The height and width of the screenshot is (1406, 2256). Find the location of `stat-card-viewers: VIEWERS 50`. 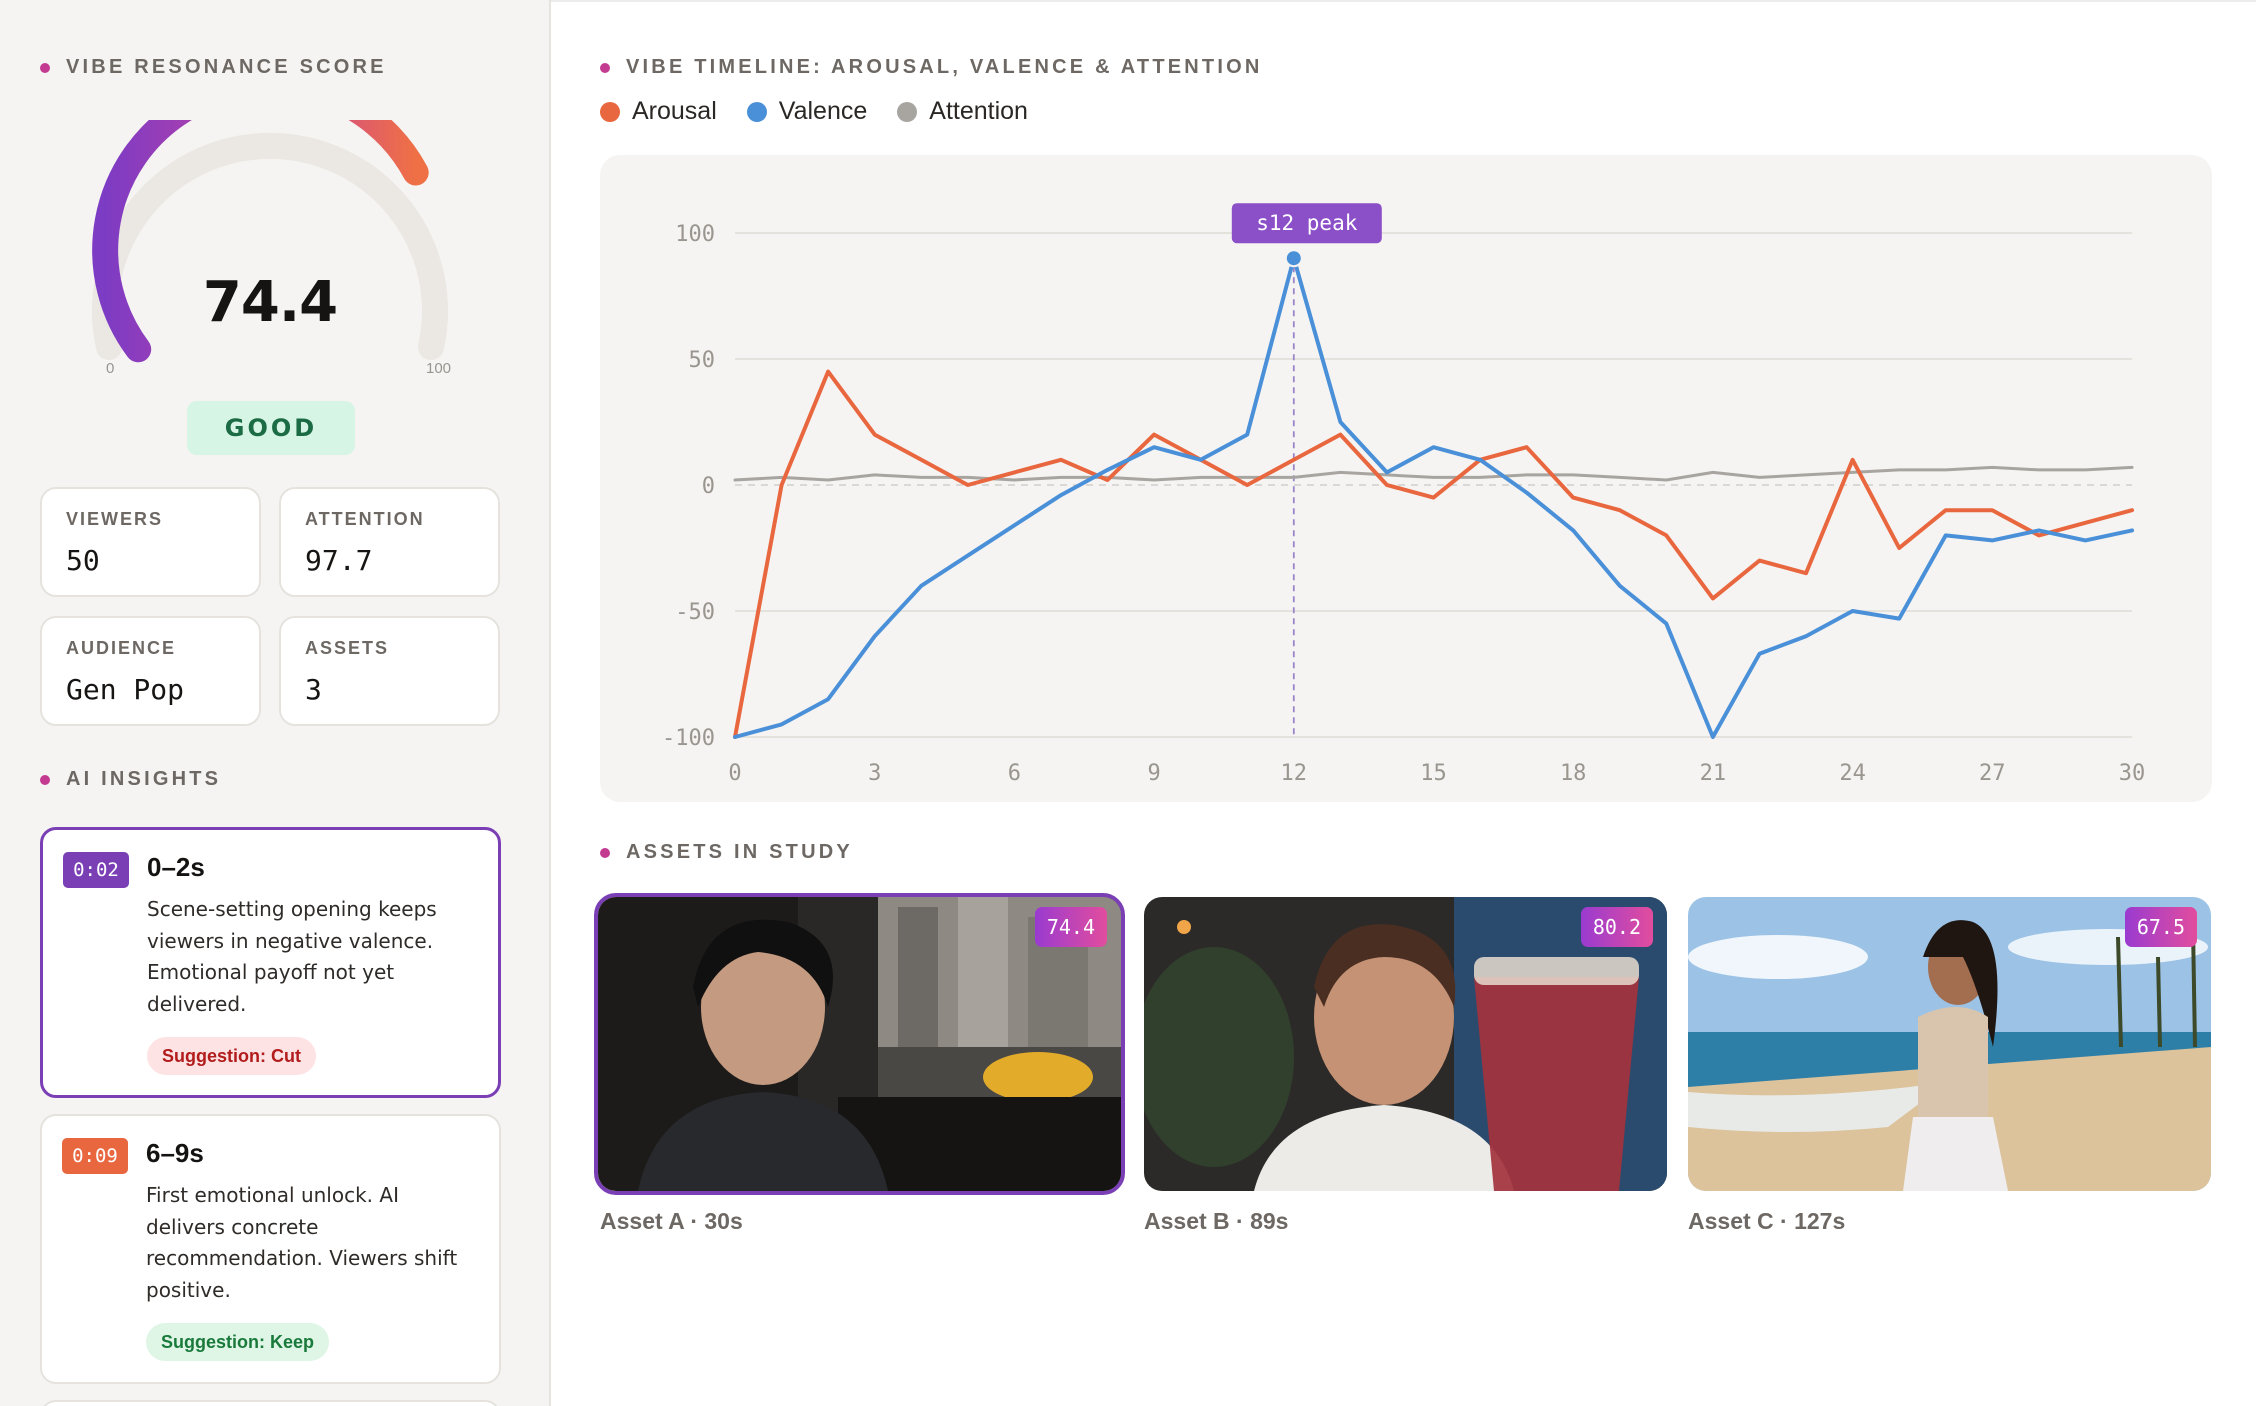

stat-card-viewers: VIEWERS 50 is located at coordinates (150, 542).